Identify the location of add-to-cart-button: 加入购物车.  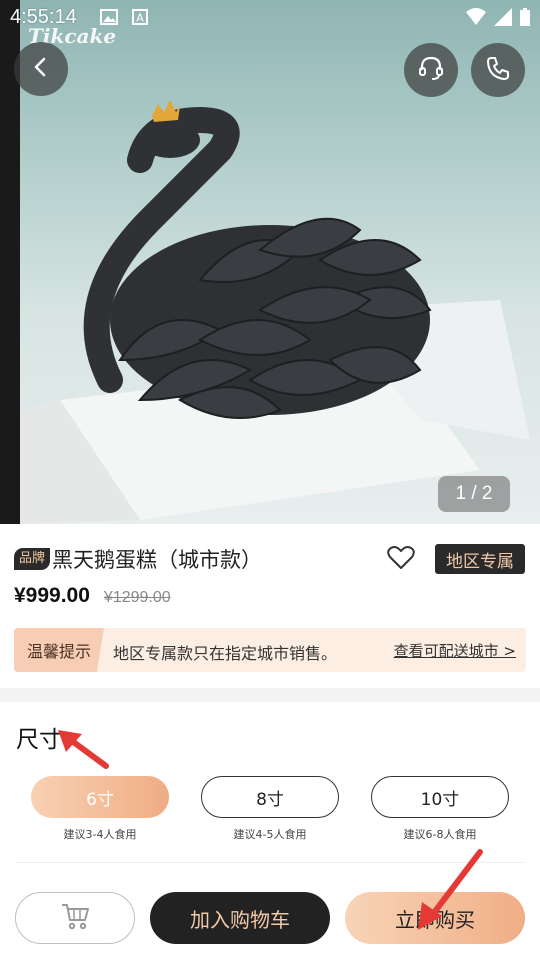
(240, 918).